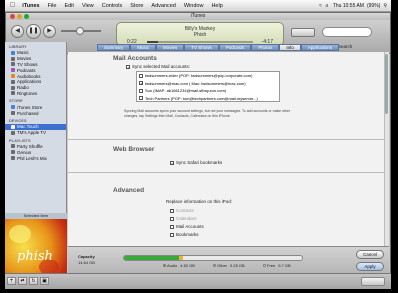 The image size is (398, 293). I want to click on view-switcher, so click(303, 32).